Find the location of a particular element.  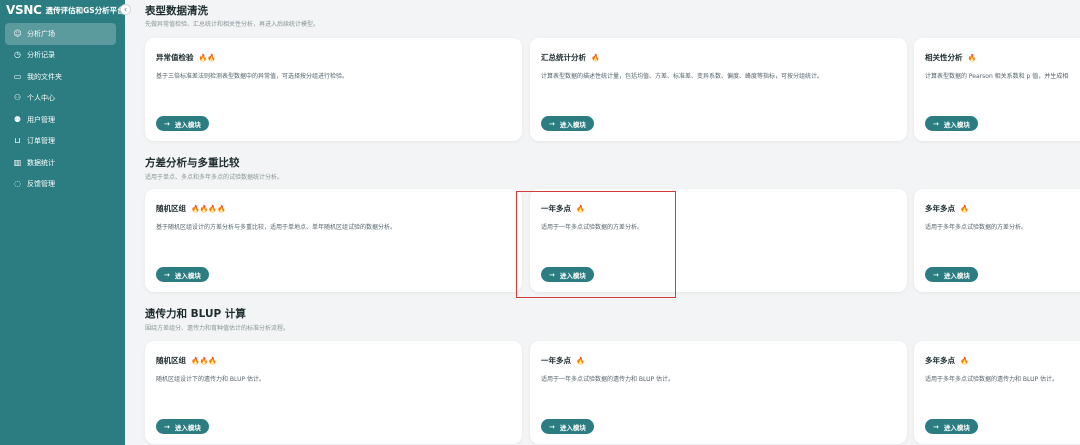

module-card-multi-year-multi-site-blup: 多年多点 🔥 适用于多年多点试验数据的遗传力和 BLUP 估计。 → 进入模块 is located at coordinates (997, 392).